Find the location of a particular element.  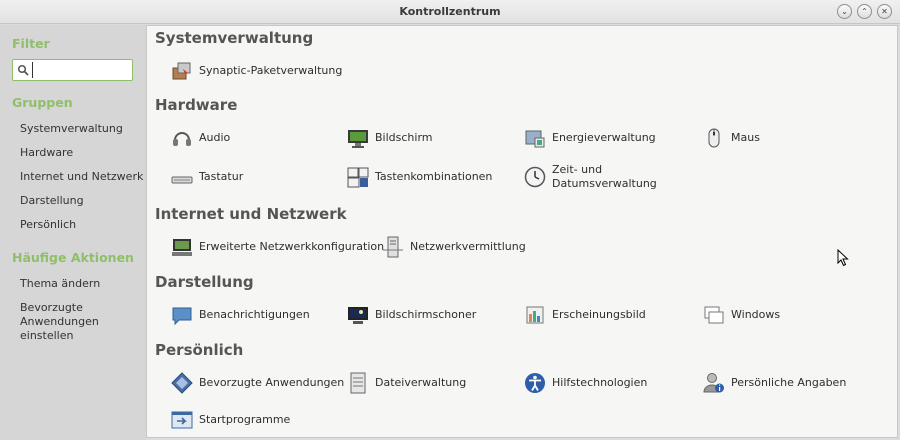

applet-label: Dateiverwaltung is located at coordinates (421, 382).